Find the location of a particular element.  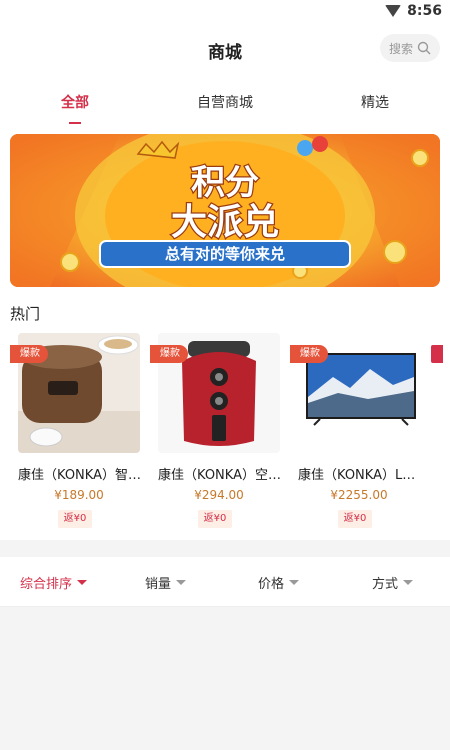

product-card: 爆款 康佳（KONKA）空气炸锅 ¥294.00 返¥0 is located at coordinates (216, 431).